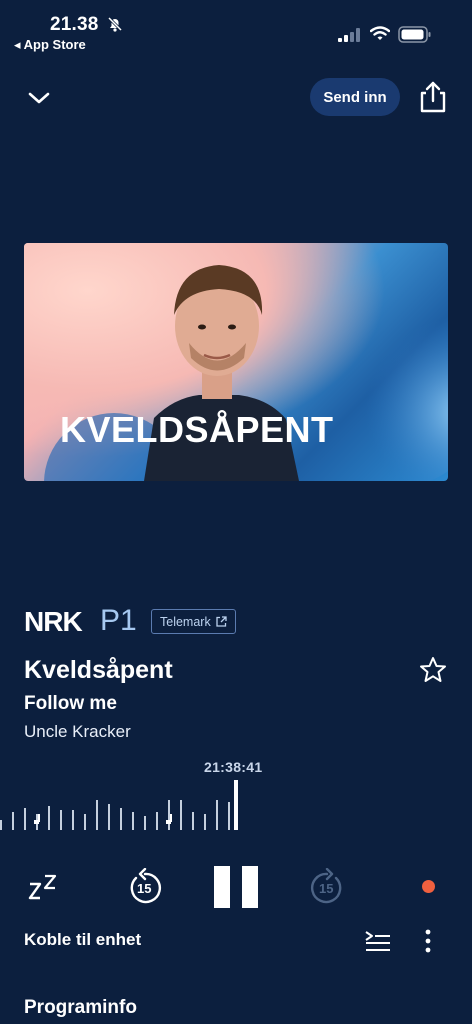 This screenshot has width=472, height=1024. Describe the element at coordinates (185, 621) in the screenshot. I see `region-label: Telemark` at that location.